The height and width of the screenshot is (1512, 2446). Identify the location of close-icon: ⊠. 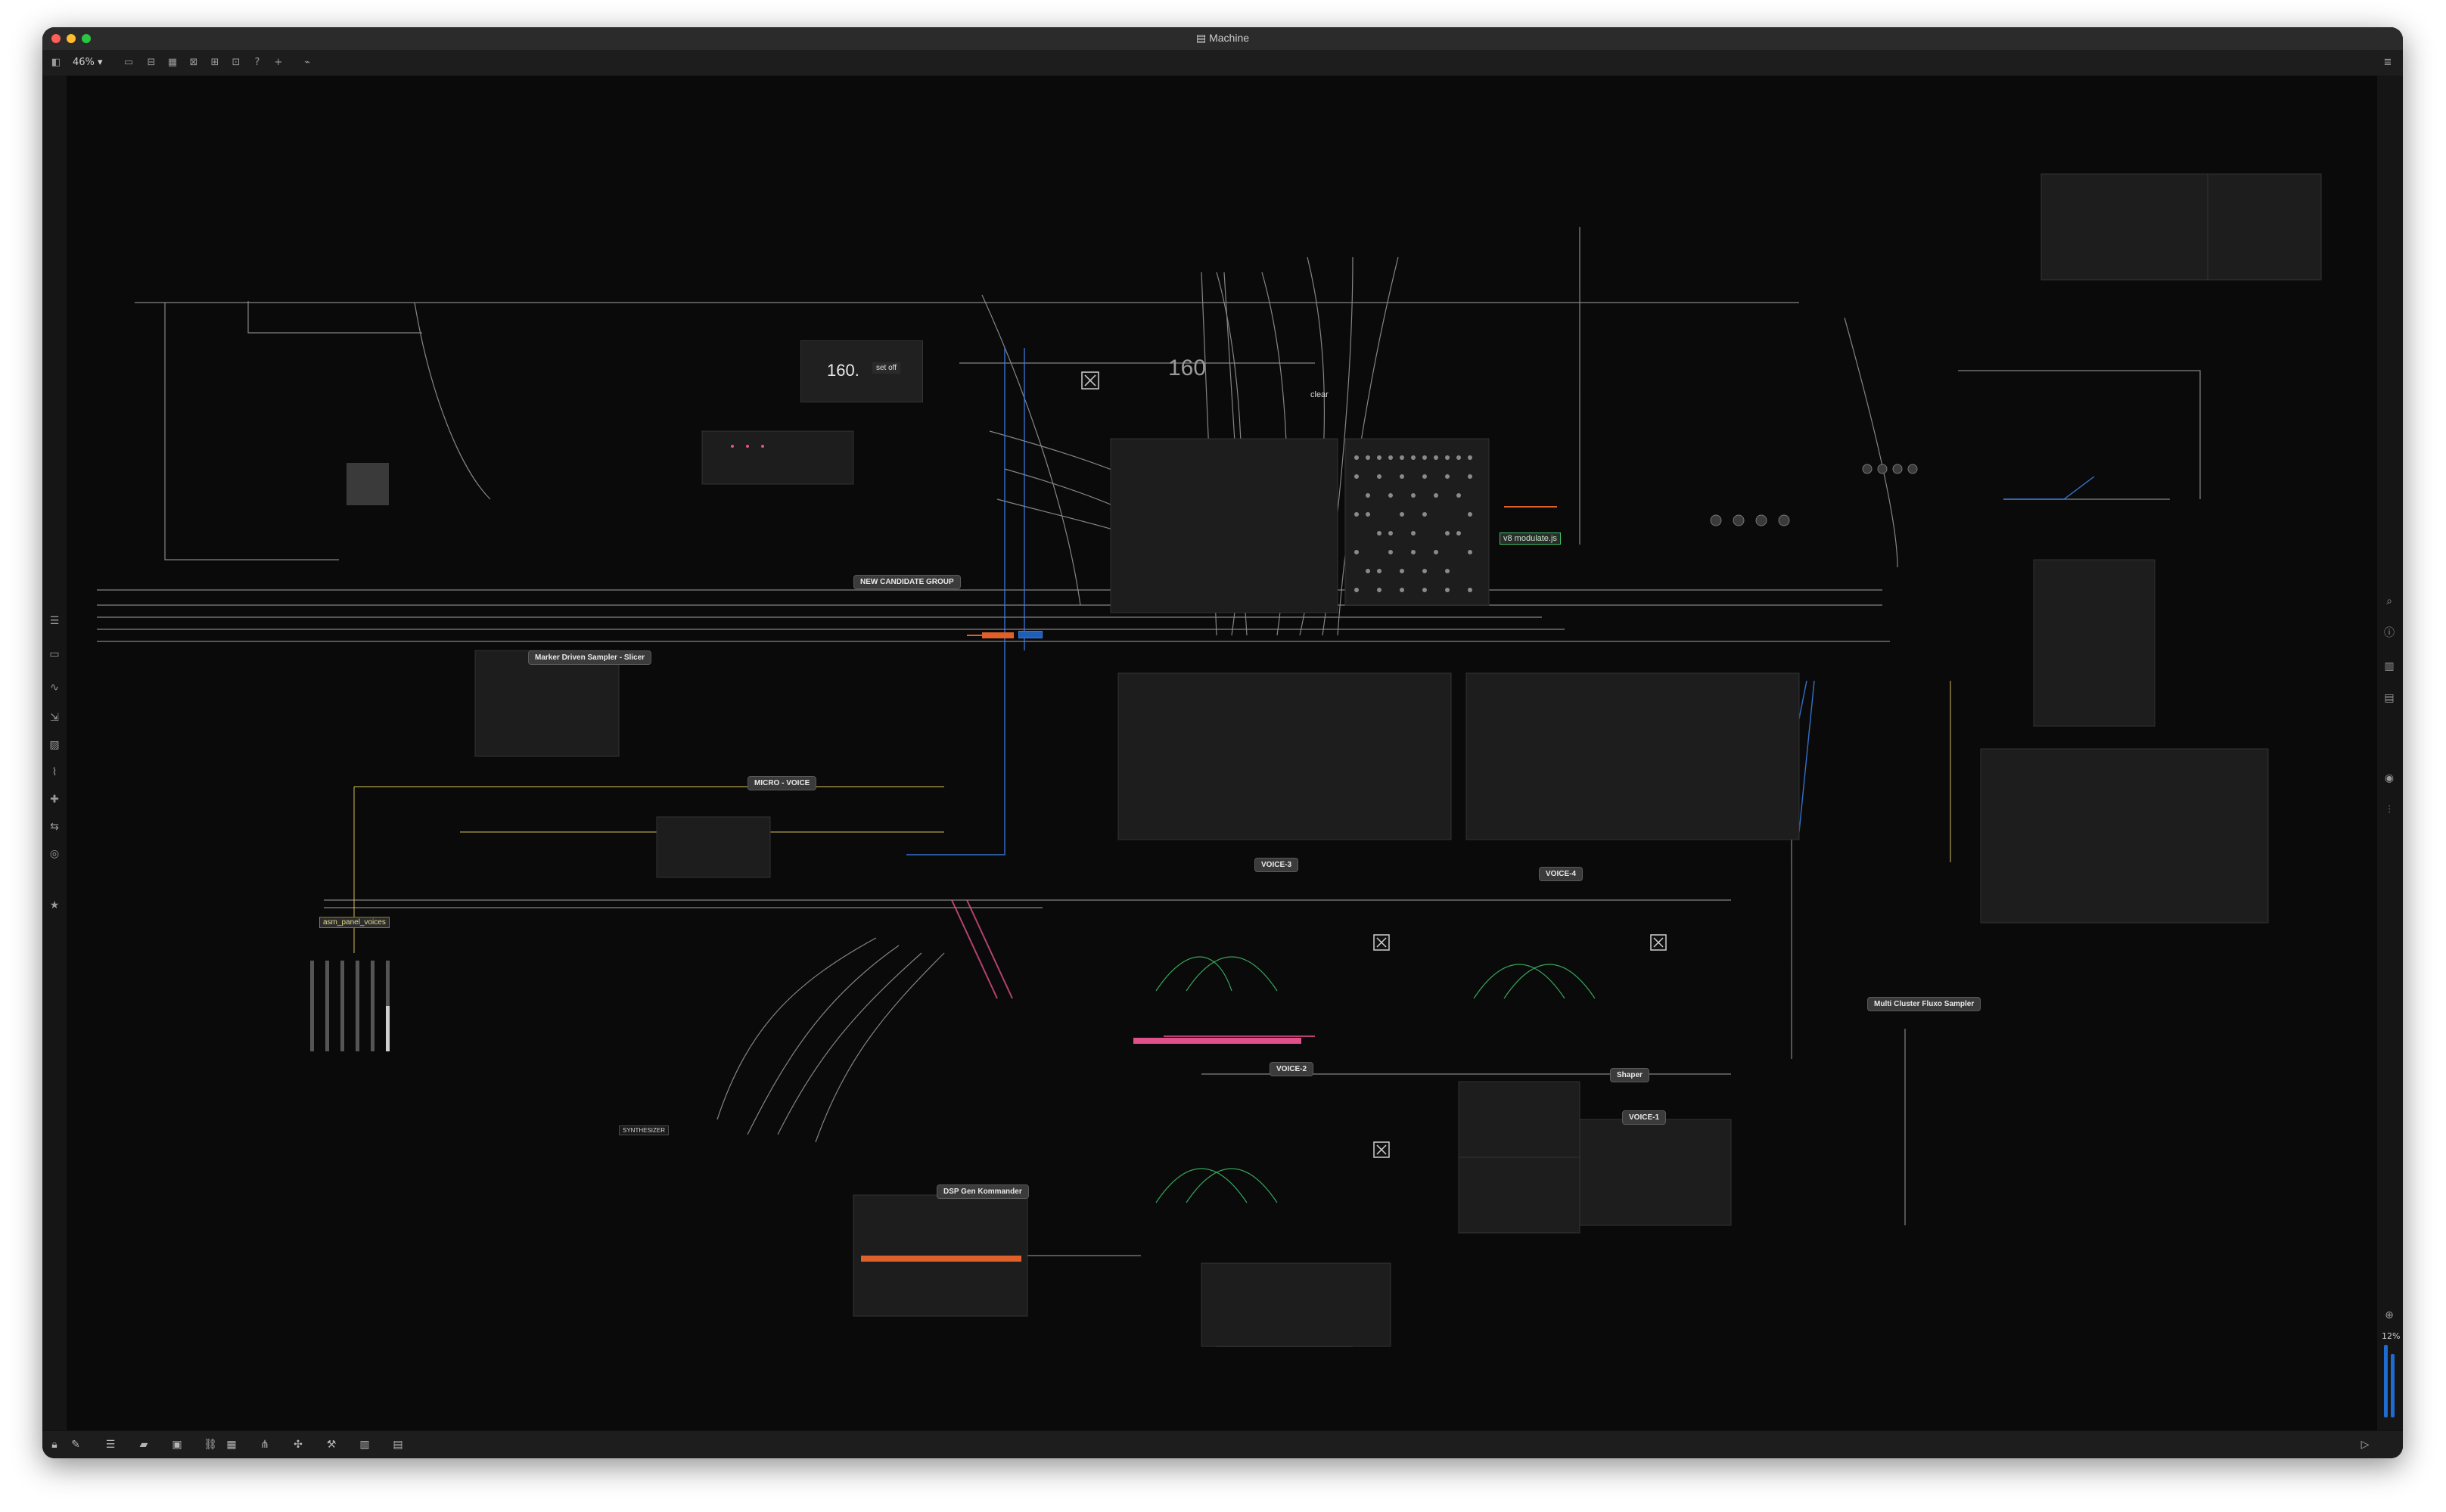
(194, 63).